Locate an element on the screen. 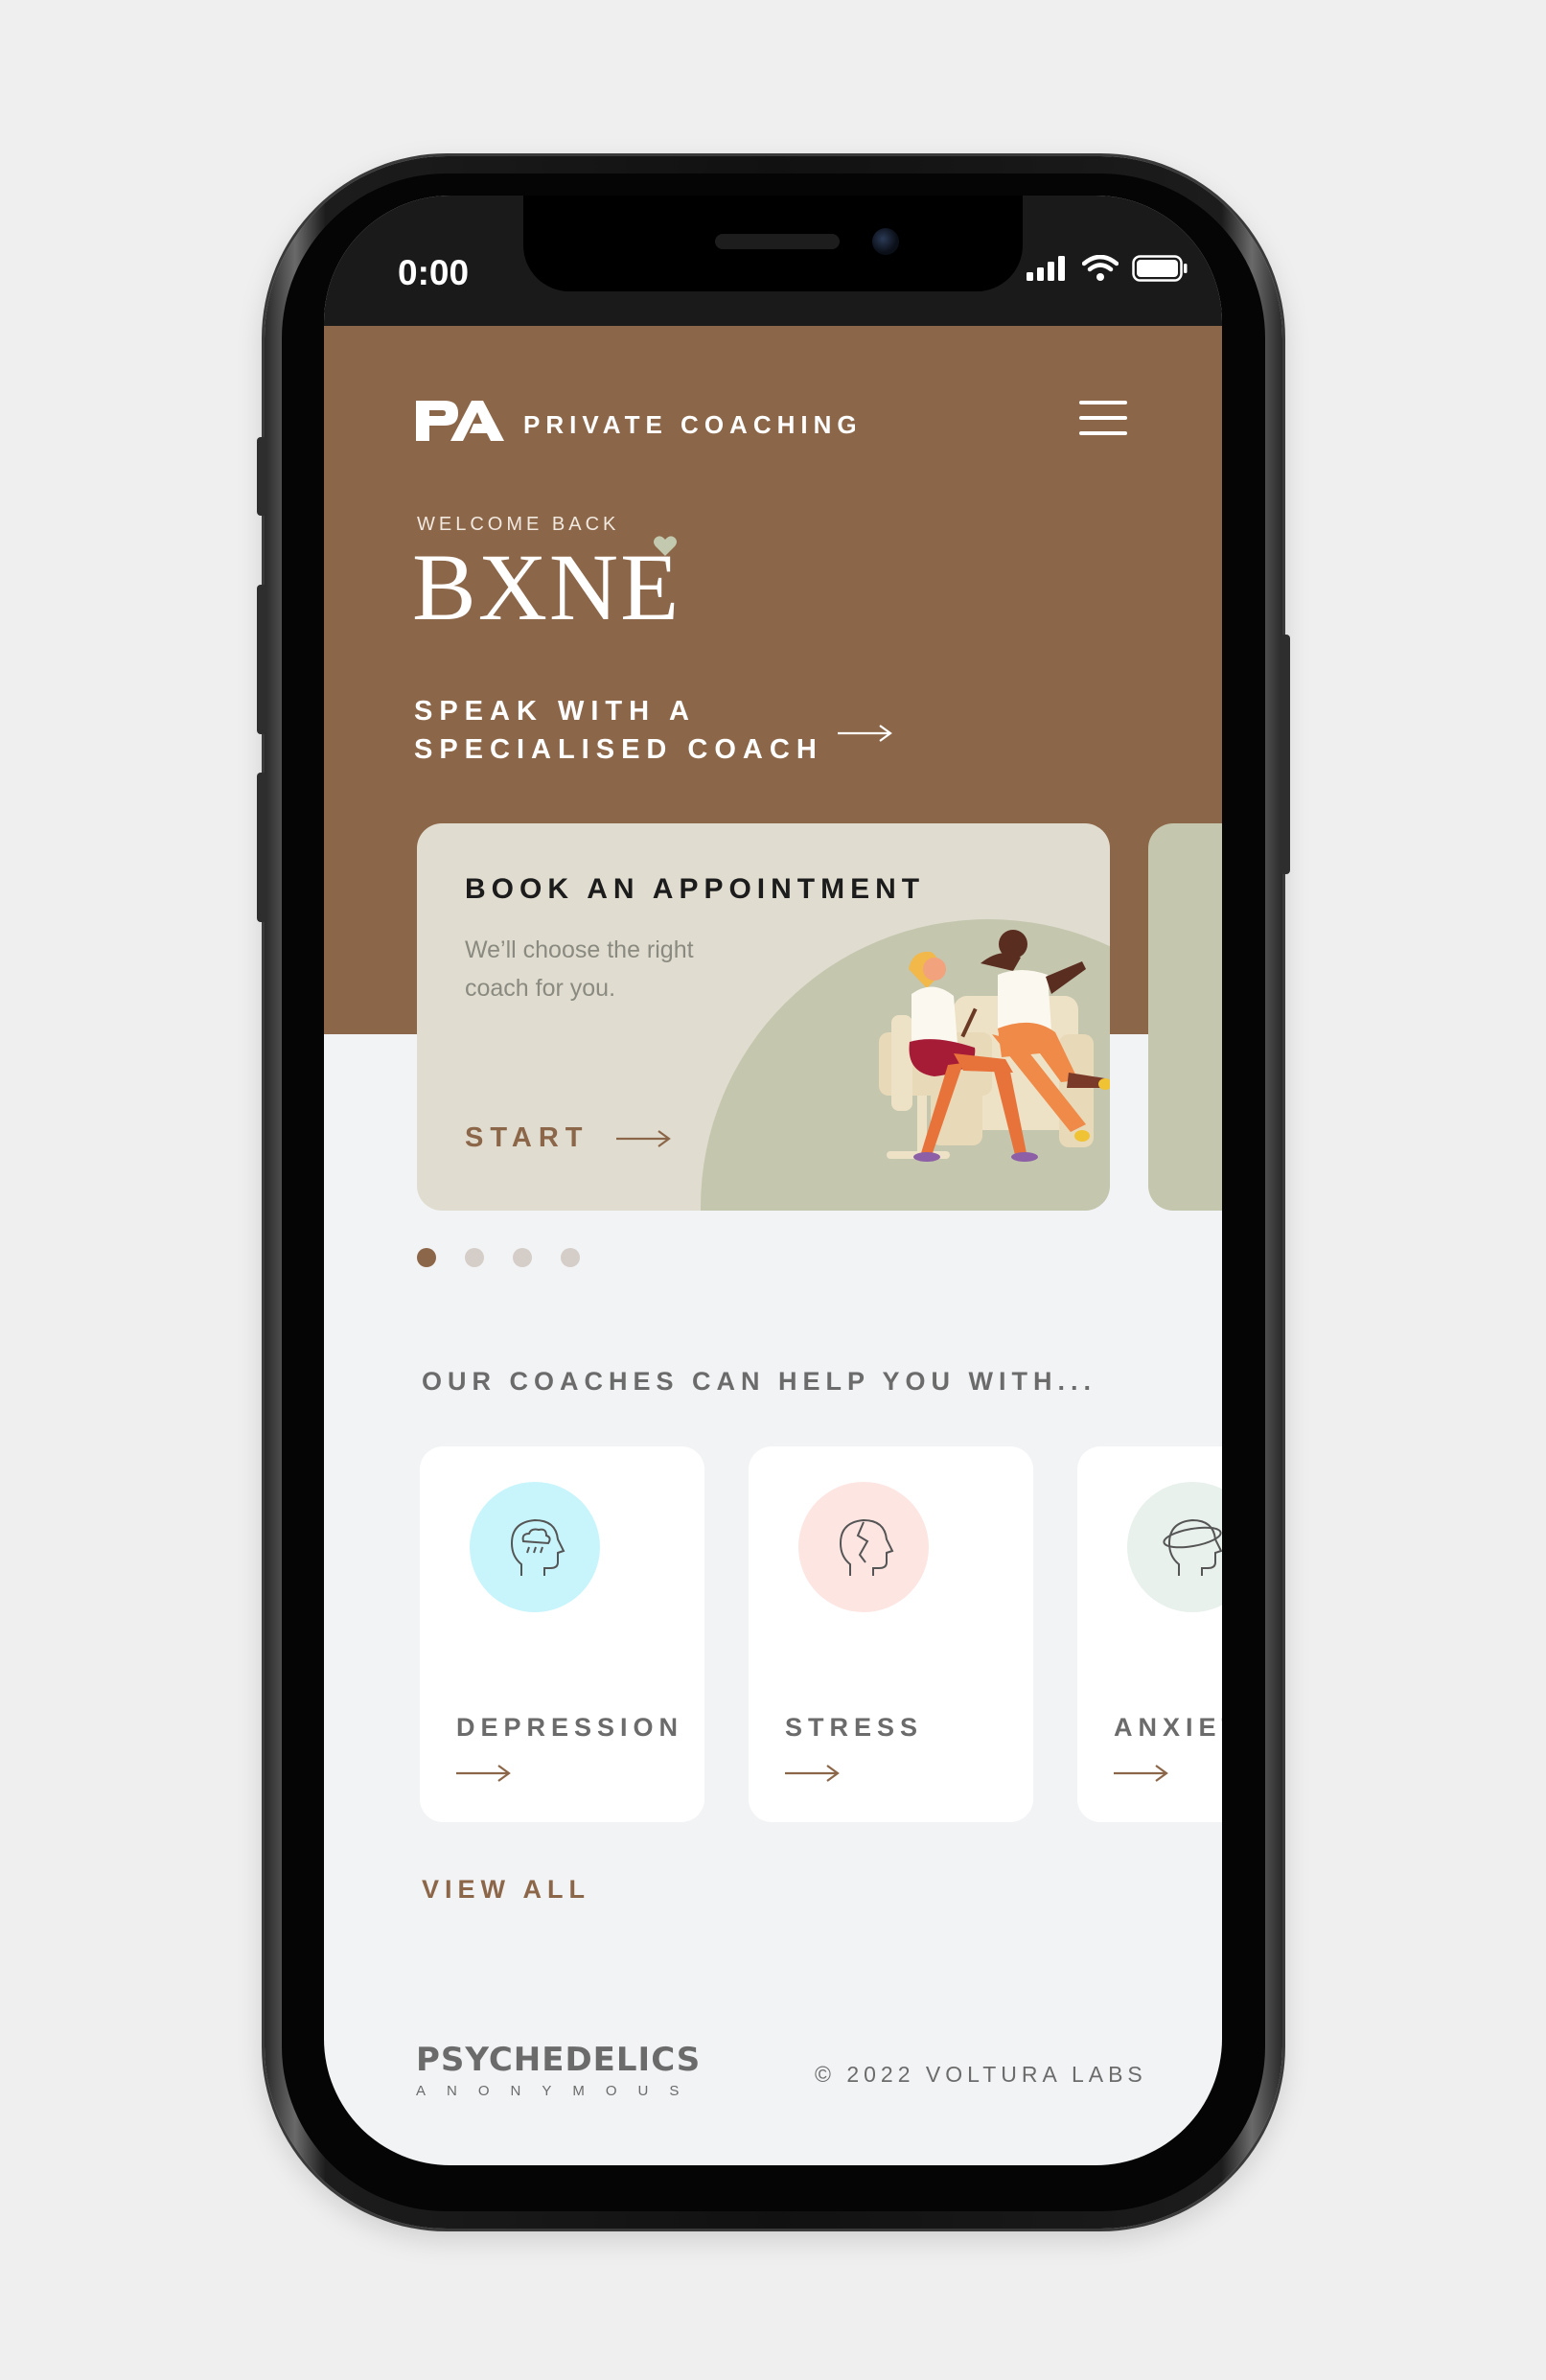  wifi-icon is located at coordinates (1100, 268).